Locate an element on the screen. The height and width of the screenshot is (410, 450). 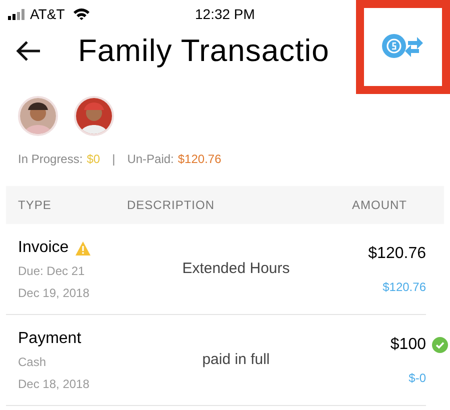
transaction-detail: Due: Dec 21 is located at coordinates (52, 271).